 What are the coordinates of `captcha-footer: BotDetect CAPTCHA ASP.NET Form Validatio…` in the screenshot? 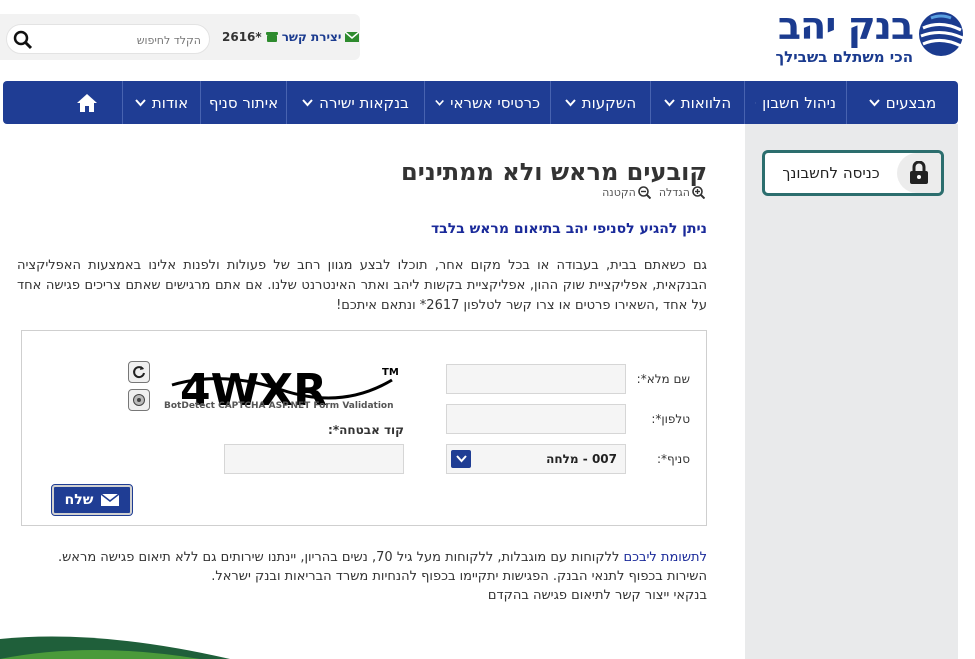 It's located at (279, 406).